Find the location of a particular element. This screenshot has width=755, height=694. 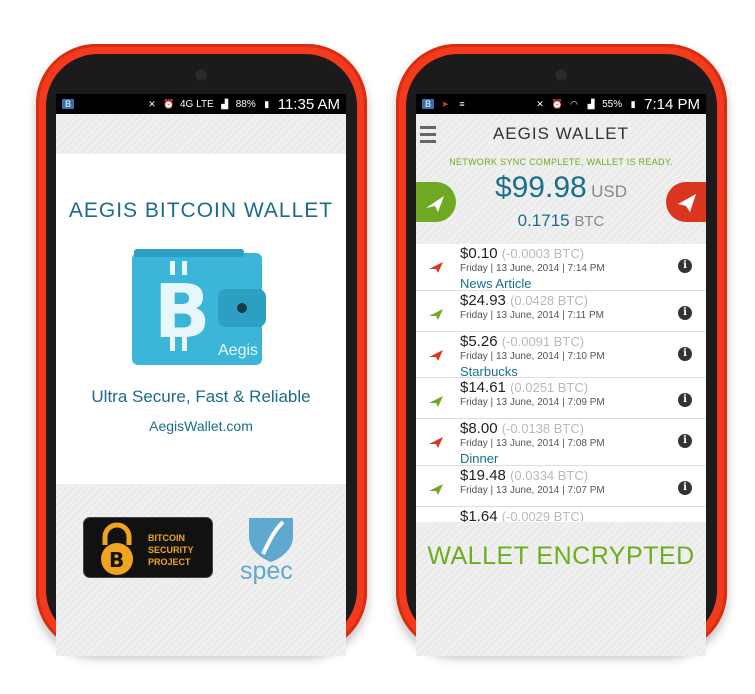

transaction-date: Friday | 13 June, 2014 | 7:11 PM is located at coordinates (532, 315).